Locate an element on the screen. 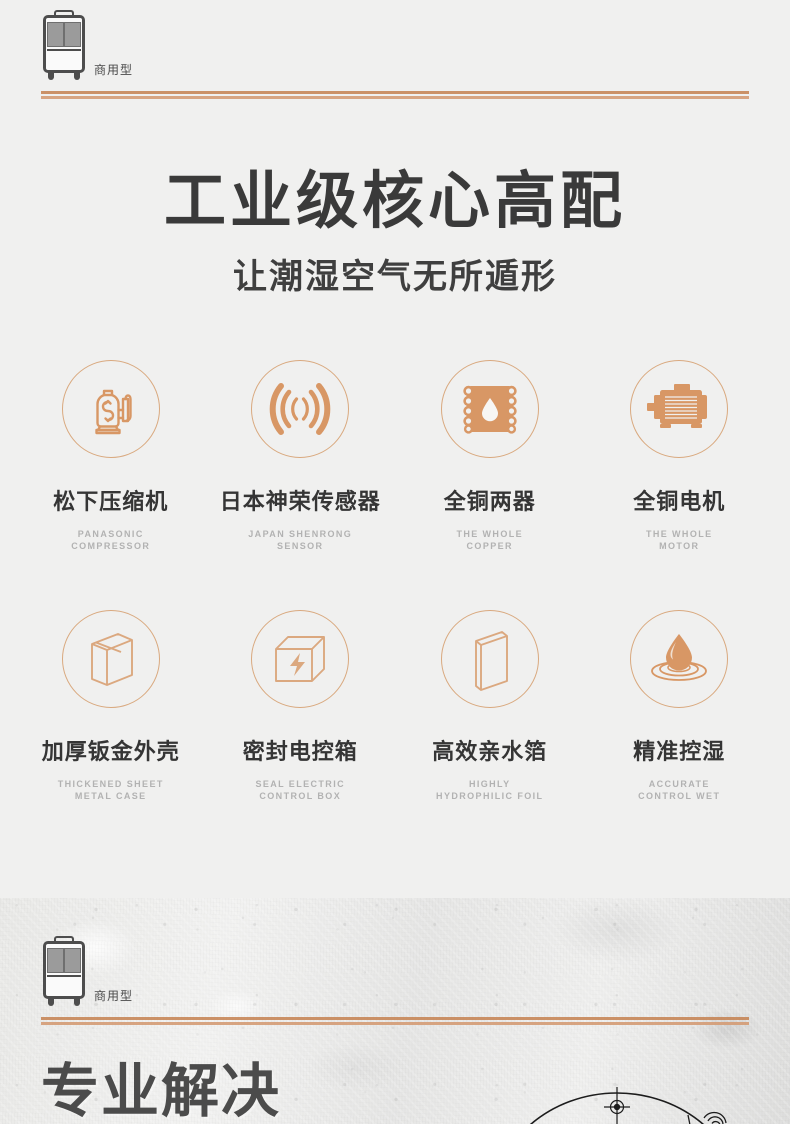  brand-header-bottom: 商用型 is located at coordinates (395, 978).